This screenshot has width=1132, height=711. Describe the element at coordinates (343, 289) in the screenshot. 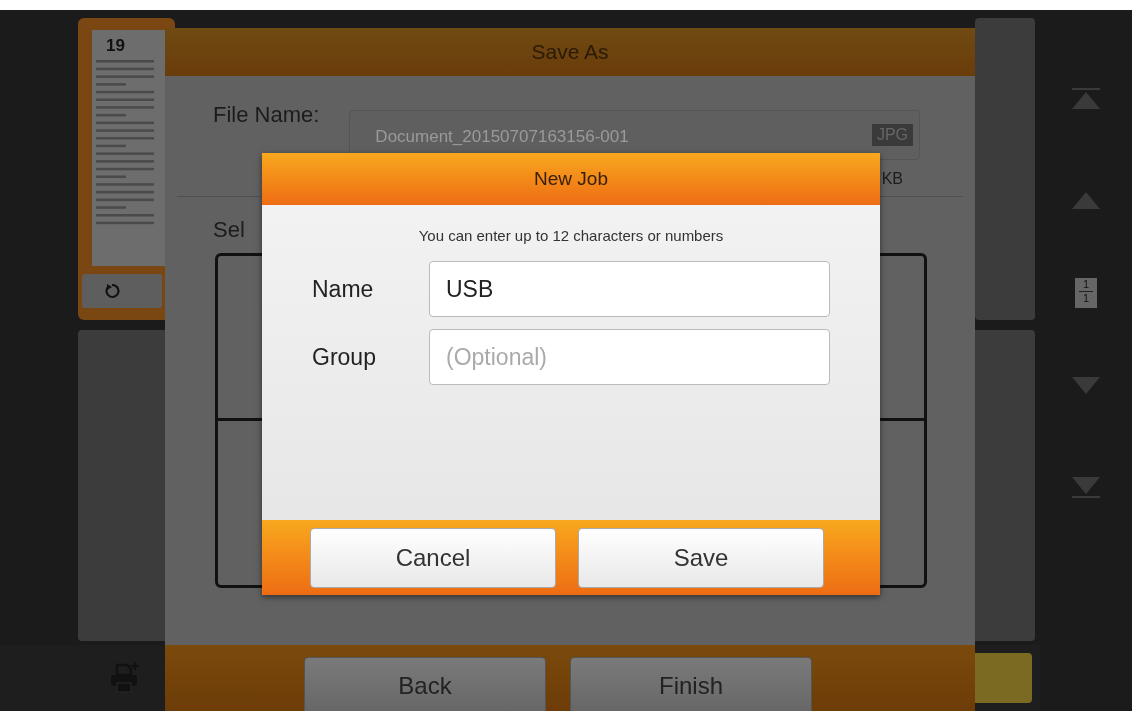

I see `field-label: Name` at that location.